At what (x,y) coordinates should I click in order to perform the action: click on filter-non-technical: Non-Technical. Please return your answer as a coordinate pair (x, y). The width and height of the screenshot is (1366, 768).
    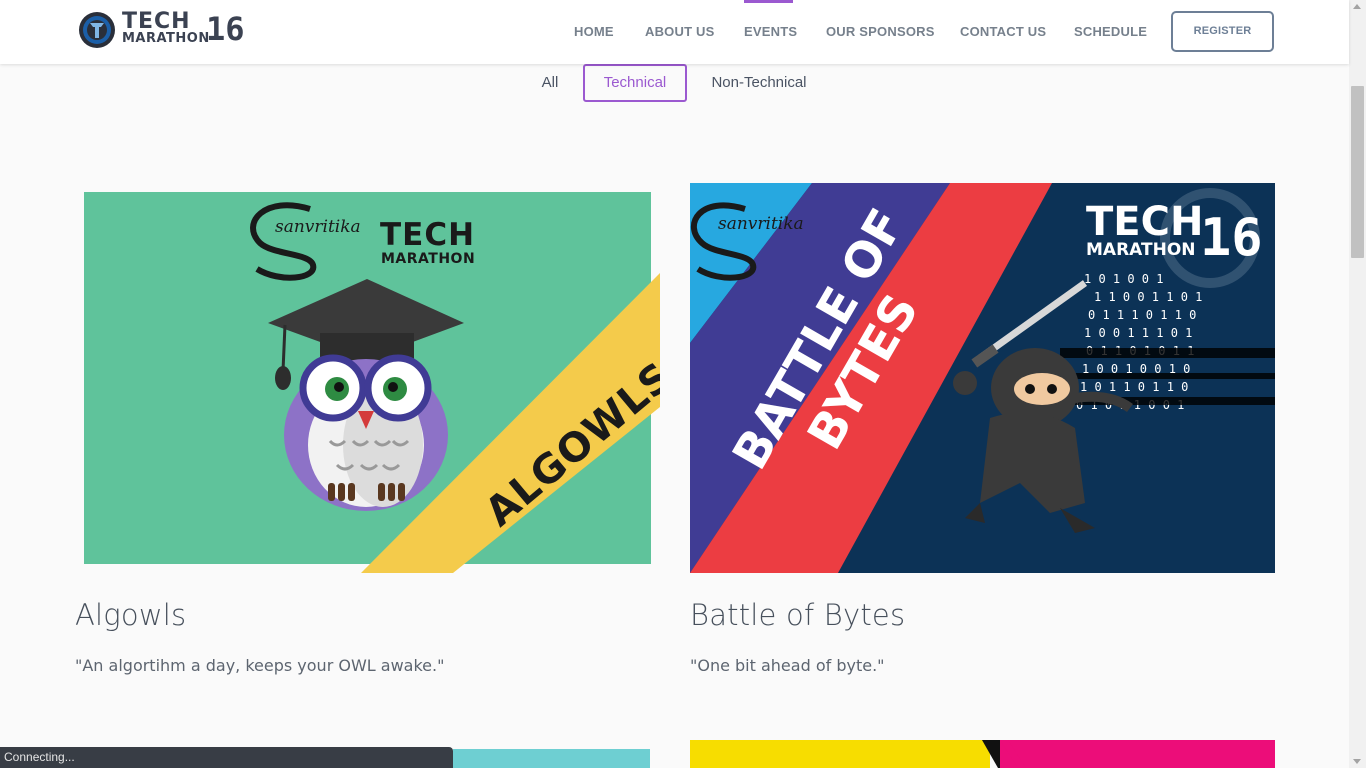
    Looking at the image, I should click on (759, 83).